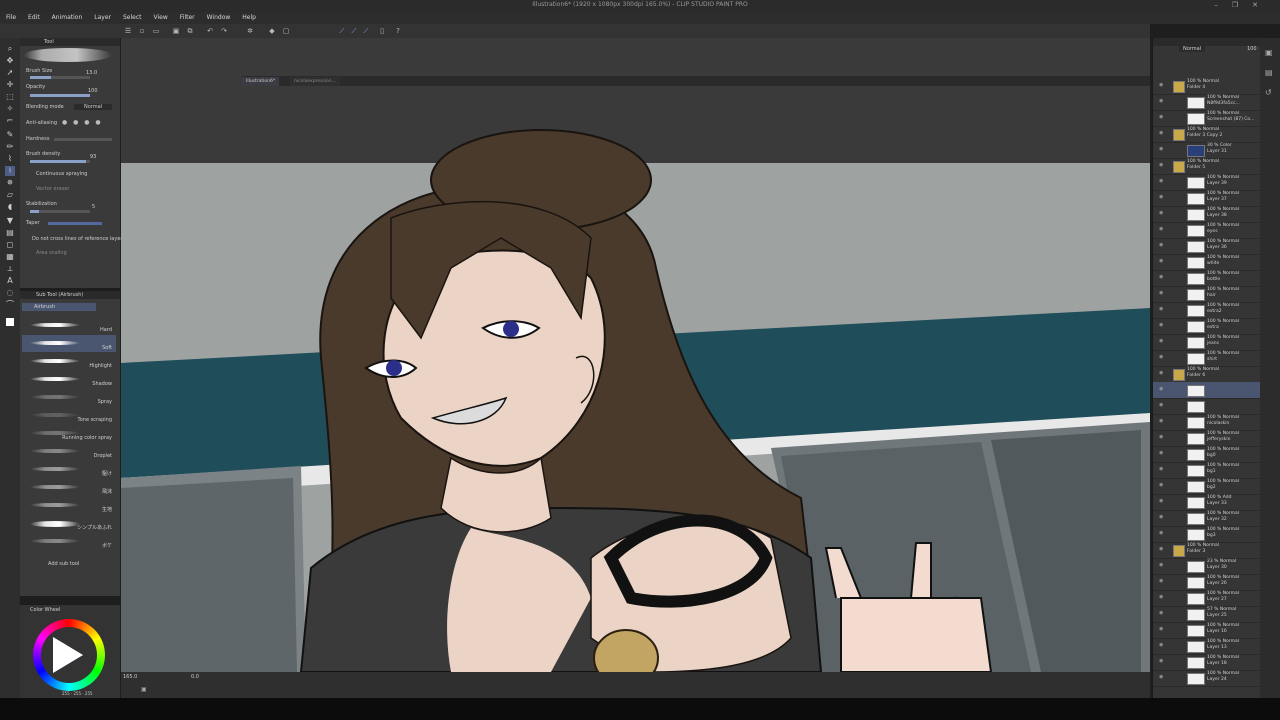  Describe the element at coordinates (130, 677) in the screenshot. I see `zoom-readout: 165.0` at that location.